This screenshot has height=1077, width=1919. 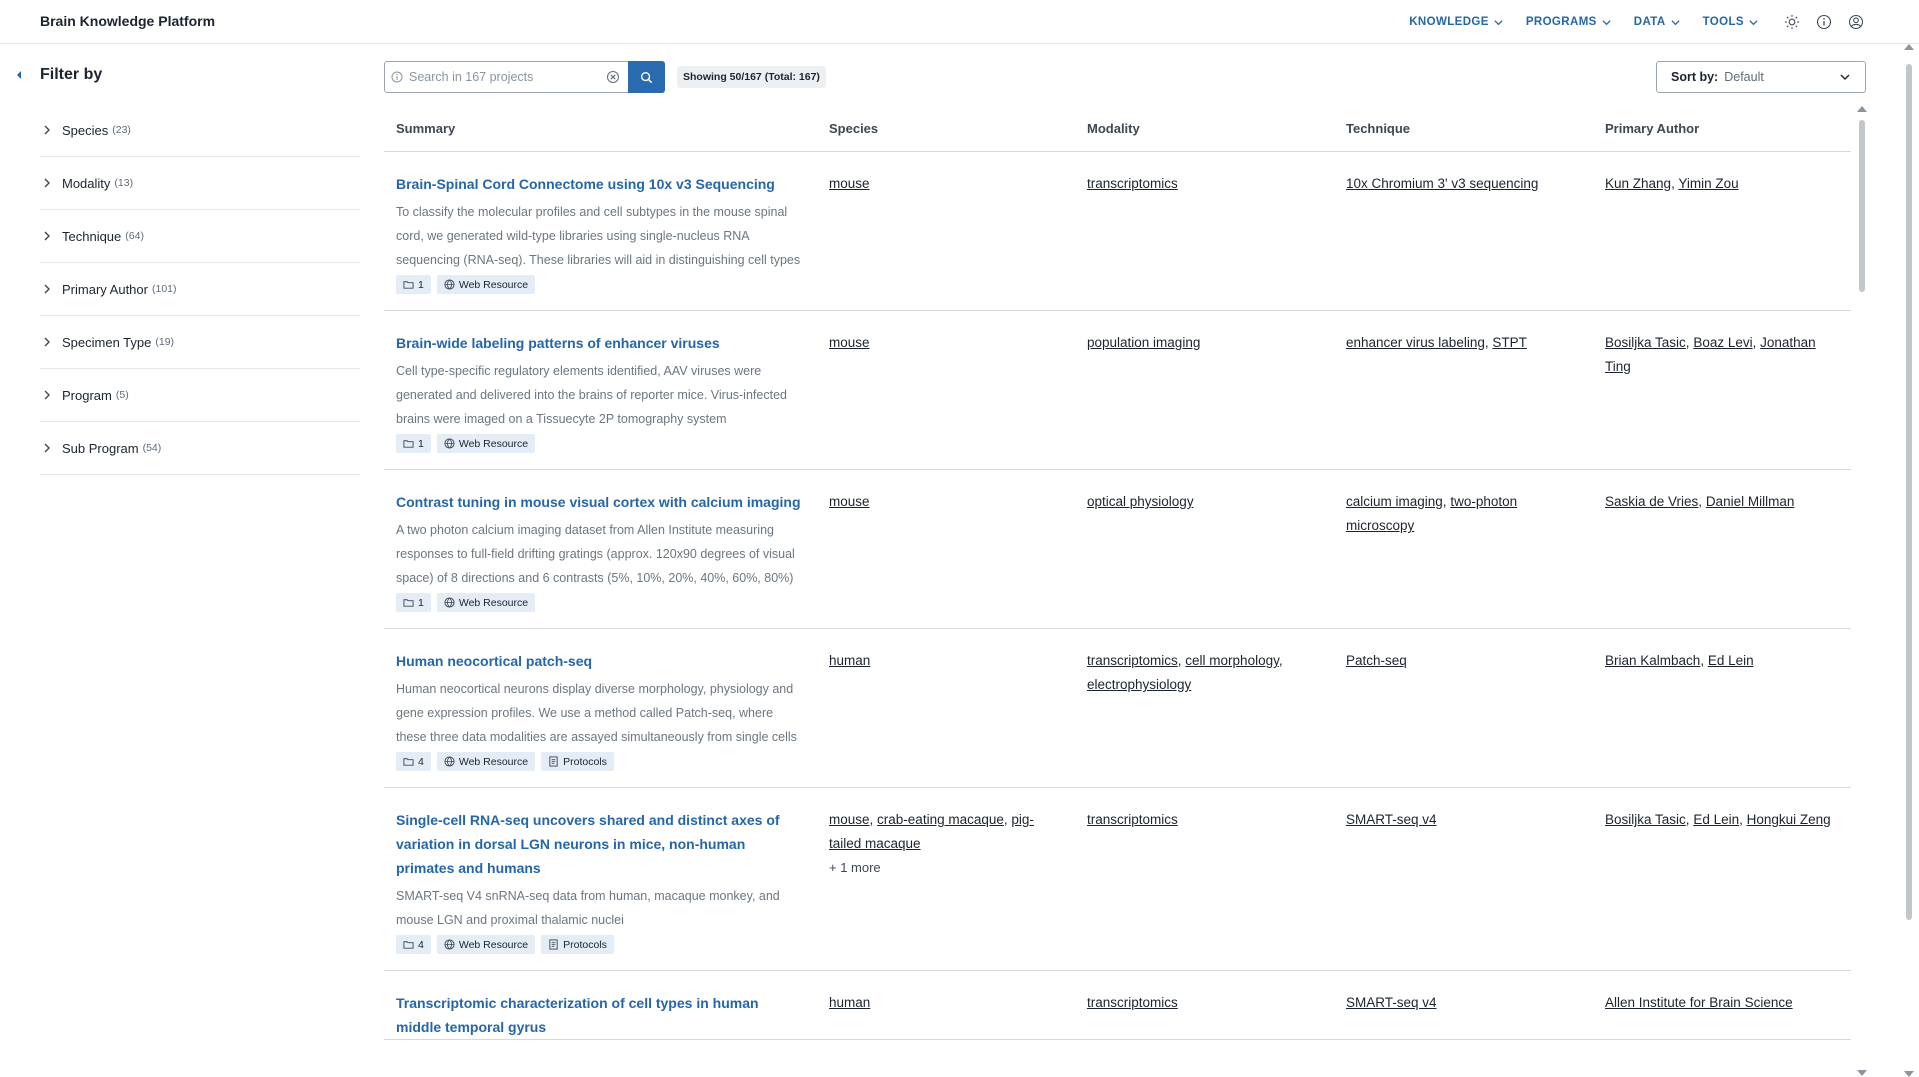 I want to click on sun-icon, so click(x=1792, y=22).